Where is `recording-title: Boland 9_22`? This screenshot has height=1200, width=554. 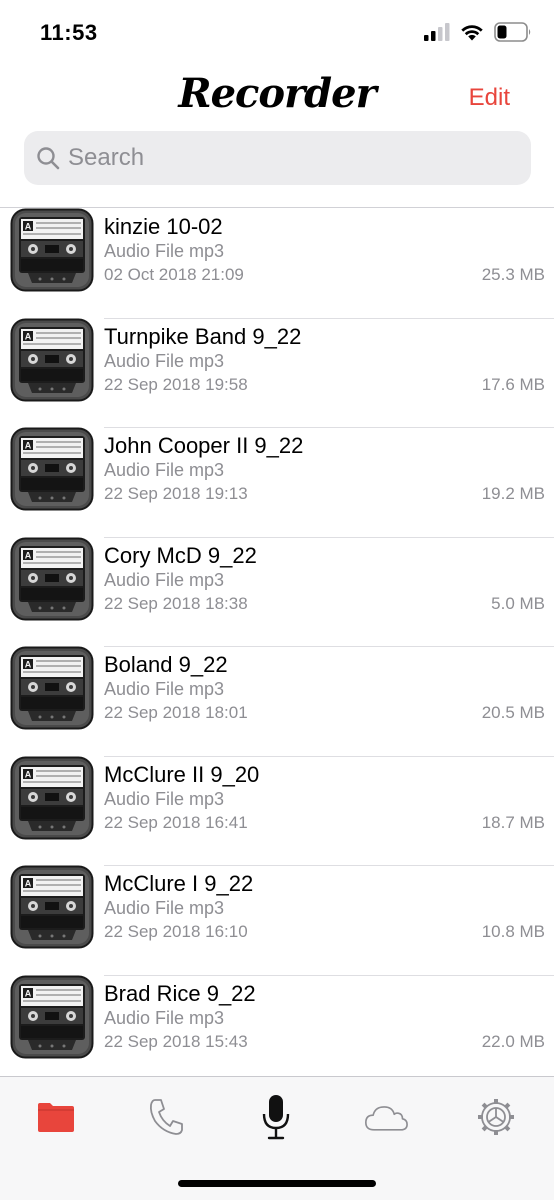 recording-title: Boland 9_22 is located at coordinates (166, 664).